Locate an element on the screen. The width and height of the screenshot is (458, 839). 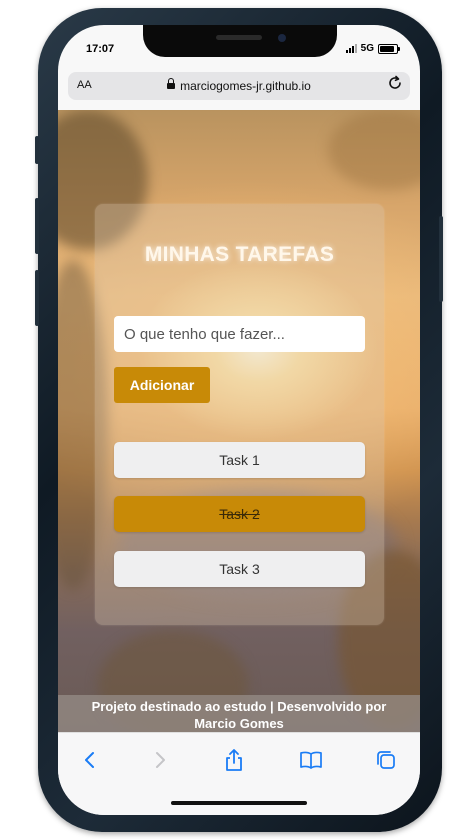
url-text: marciogomes-jr.github.io is located at coordinates (245, 86).